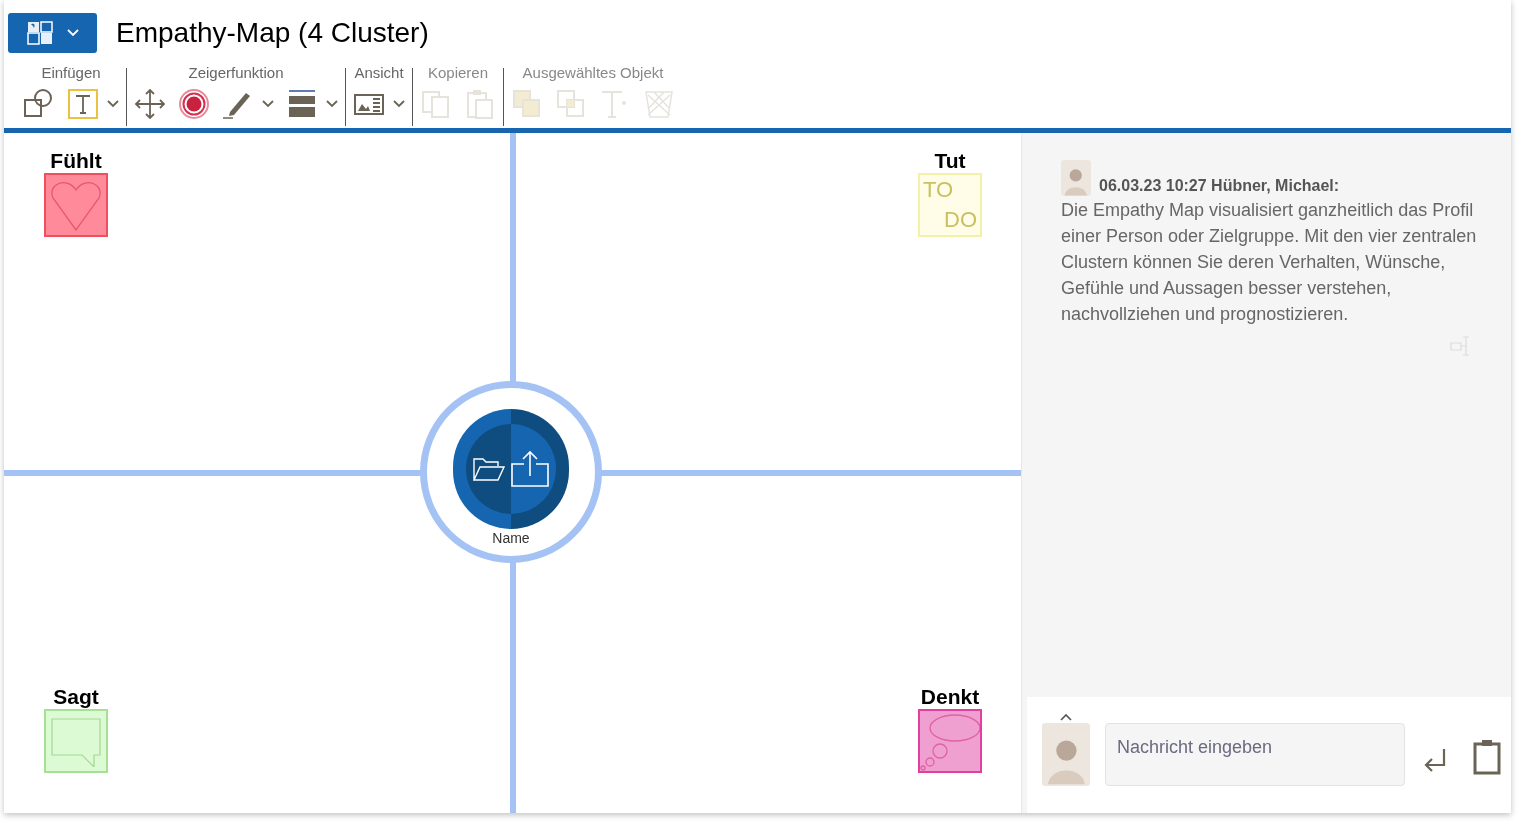 Image resolution: width=1523 pixels, height=823 pixels. I want to click on folder-icon, so click(489, 469).